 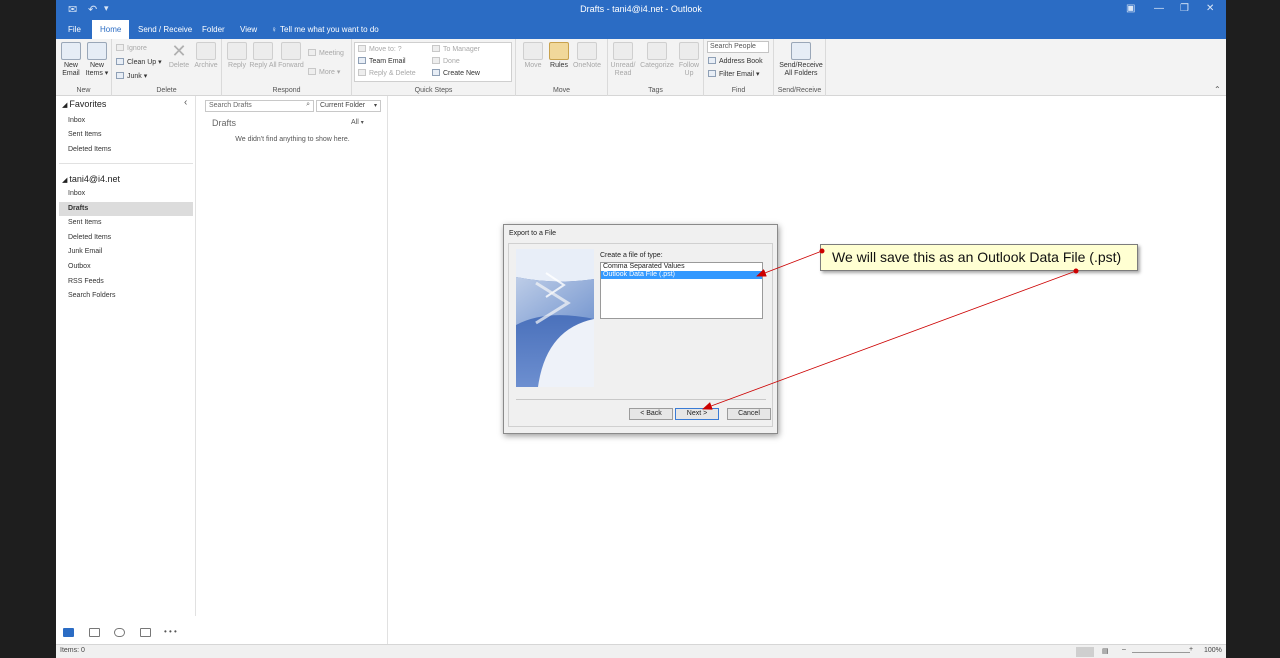 What do you see at coordinates (126, 121) in the screenshot?
I see `nav-favorite-inbox: Inbox` at bounding box center [126, 121].